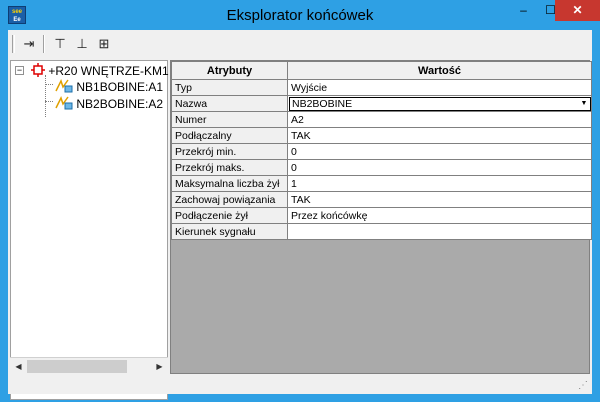 The height and width of the screenshot is (402, 600). Describe the element at coordinates (439, 215) in the screenshot. I see `value-cell: Przez końcówkę` at that location.